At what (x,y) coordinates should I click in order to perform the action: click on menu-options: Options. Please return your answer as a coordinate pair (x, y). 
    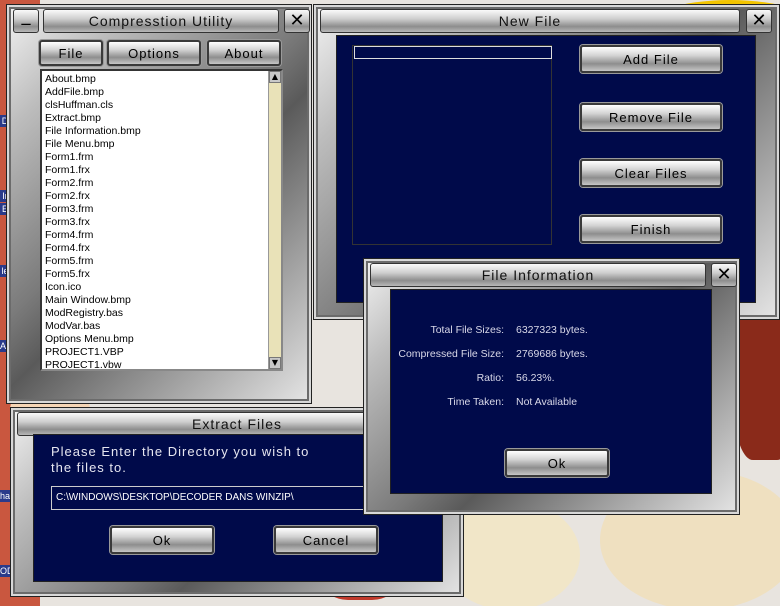
    Looking at the image, I should click on (154, 53).